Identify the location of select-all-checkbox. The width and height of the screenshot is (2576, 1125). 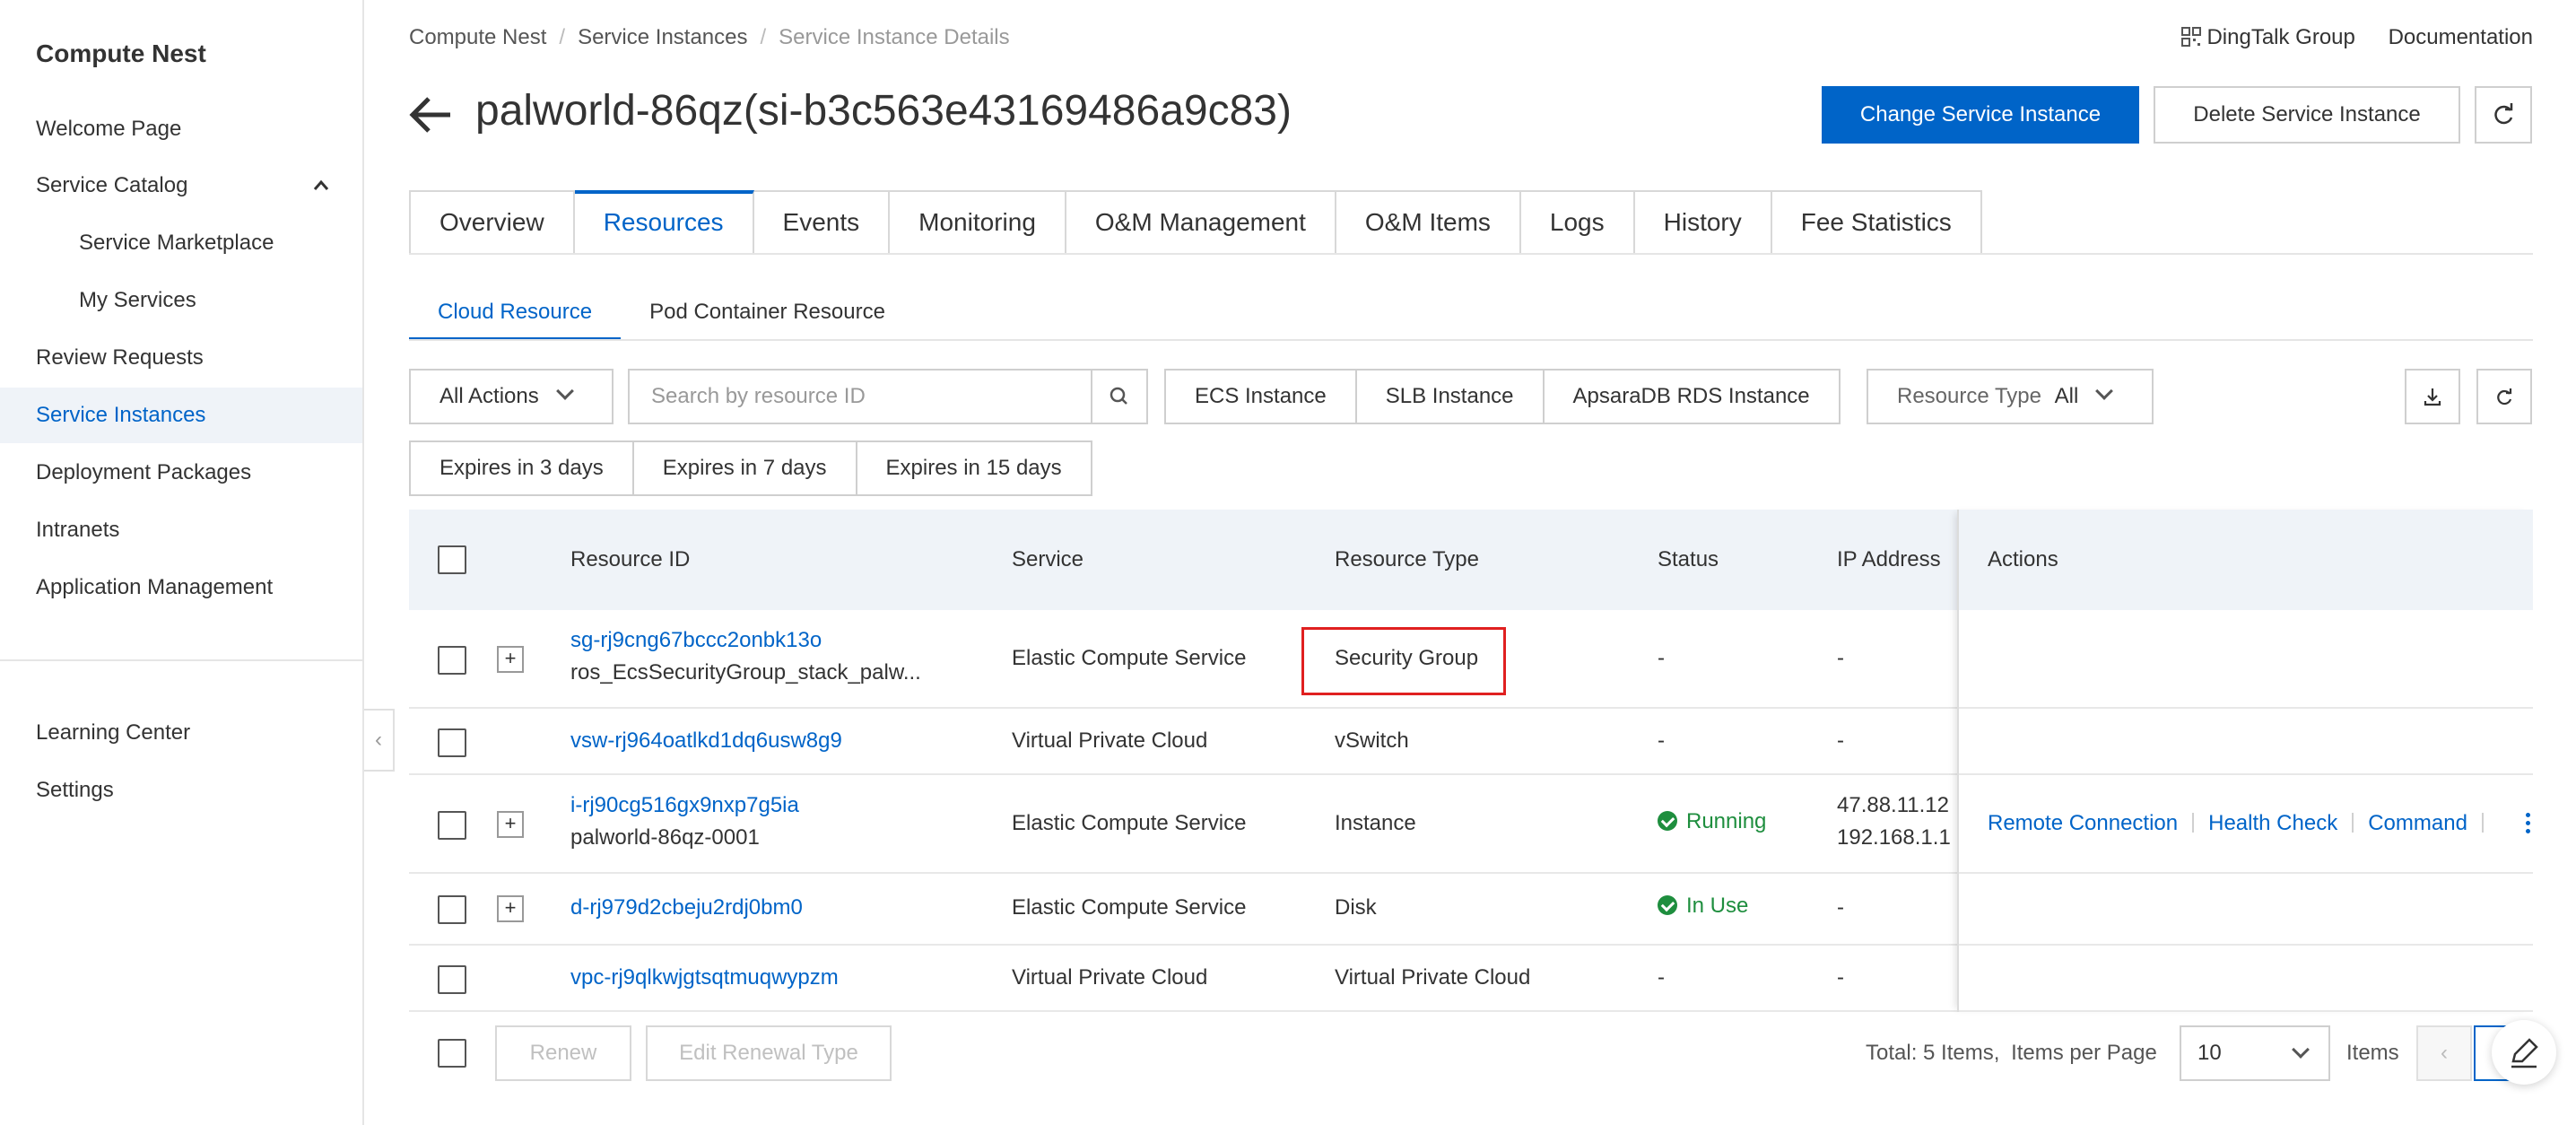
(452, 559).